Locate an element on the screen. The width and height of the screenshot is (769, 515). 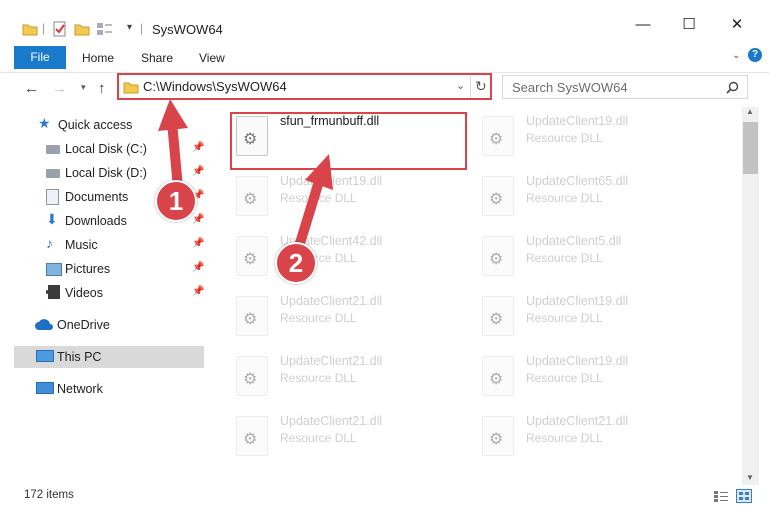
cloud-icon is located at coordinates (44, 324).